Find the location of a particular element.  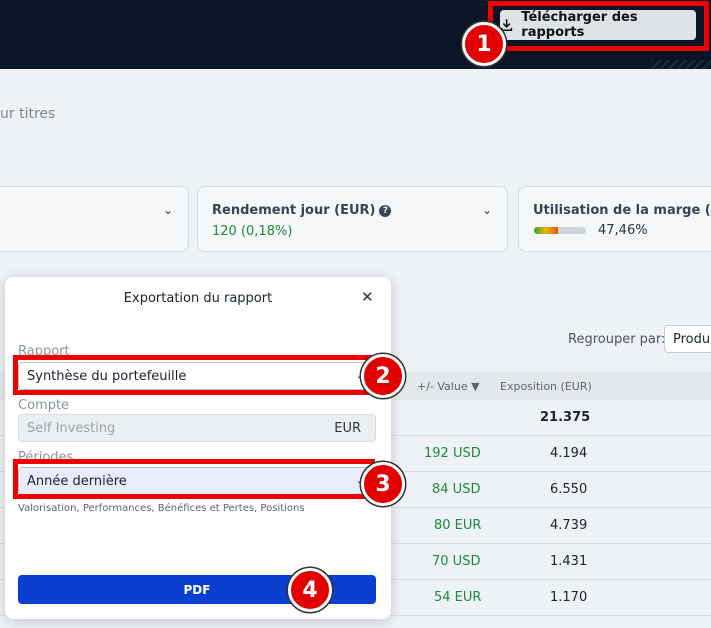

table-row-value: 84 USD is located at coordinates (456, 489).